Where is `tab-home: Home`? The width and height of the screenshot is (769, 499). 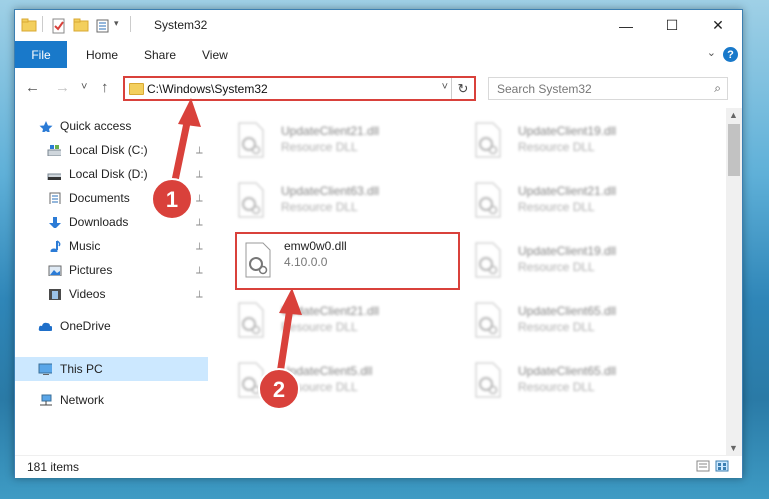 tab-home: Home is located at coordinates (102, 54).